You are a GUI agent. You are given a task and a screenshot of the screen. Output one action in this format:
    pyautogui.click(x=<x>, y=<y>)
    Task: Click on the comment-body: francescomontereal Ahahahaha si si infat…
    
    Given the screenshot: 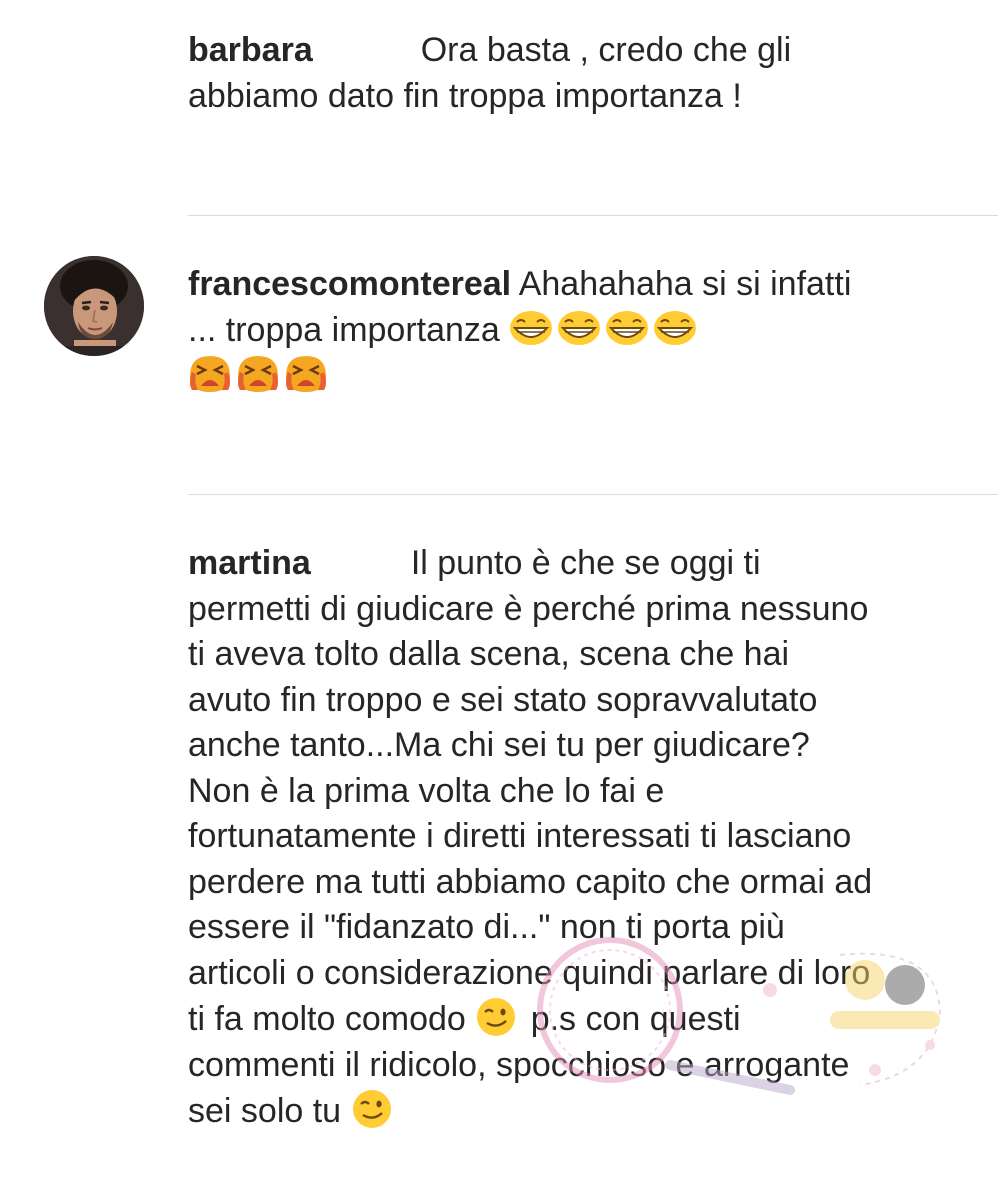 What is the action you would take?
    pyautogui.click(x=533, y=330)
    